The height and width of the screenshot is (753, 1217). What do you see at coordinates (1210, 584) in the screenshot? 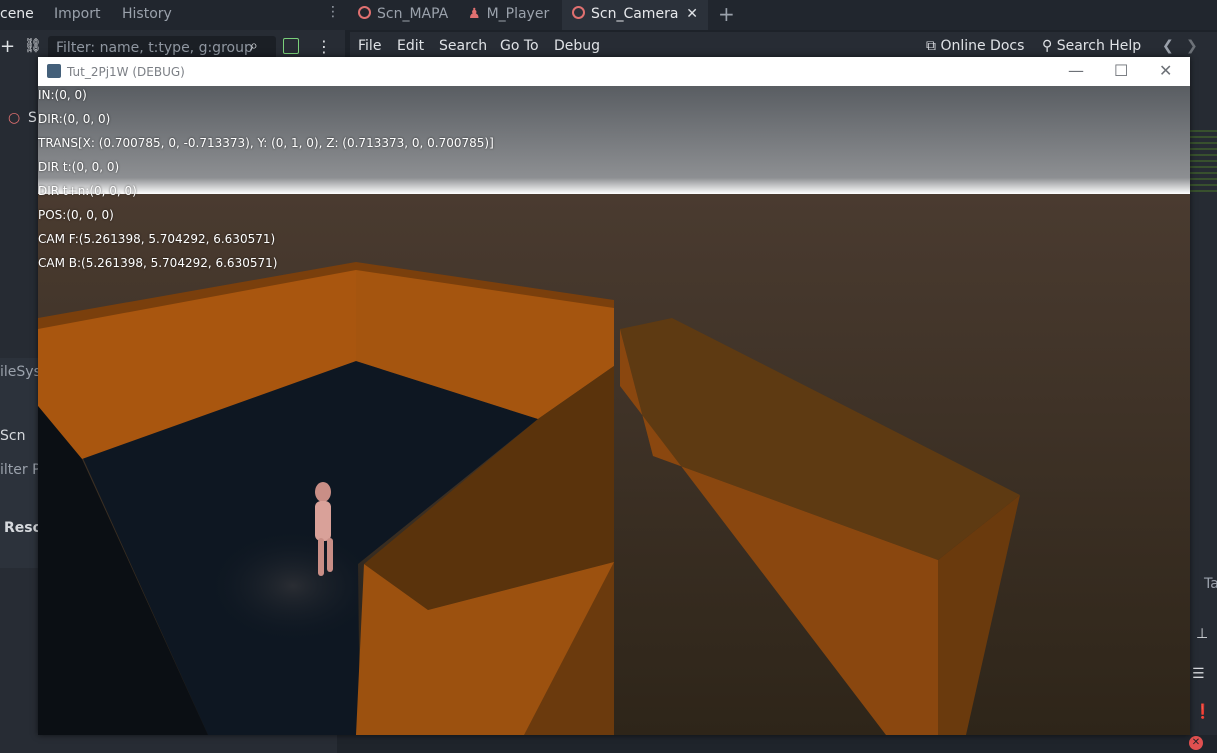
I see `right-dock-tab: Ta` at bounding box center [1210, 584].